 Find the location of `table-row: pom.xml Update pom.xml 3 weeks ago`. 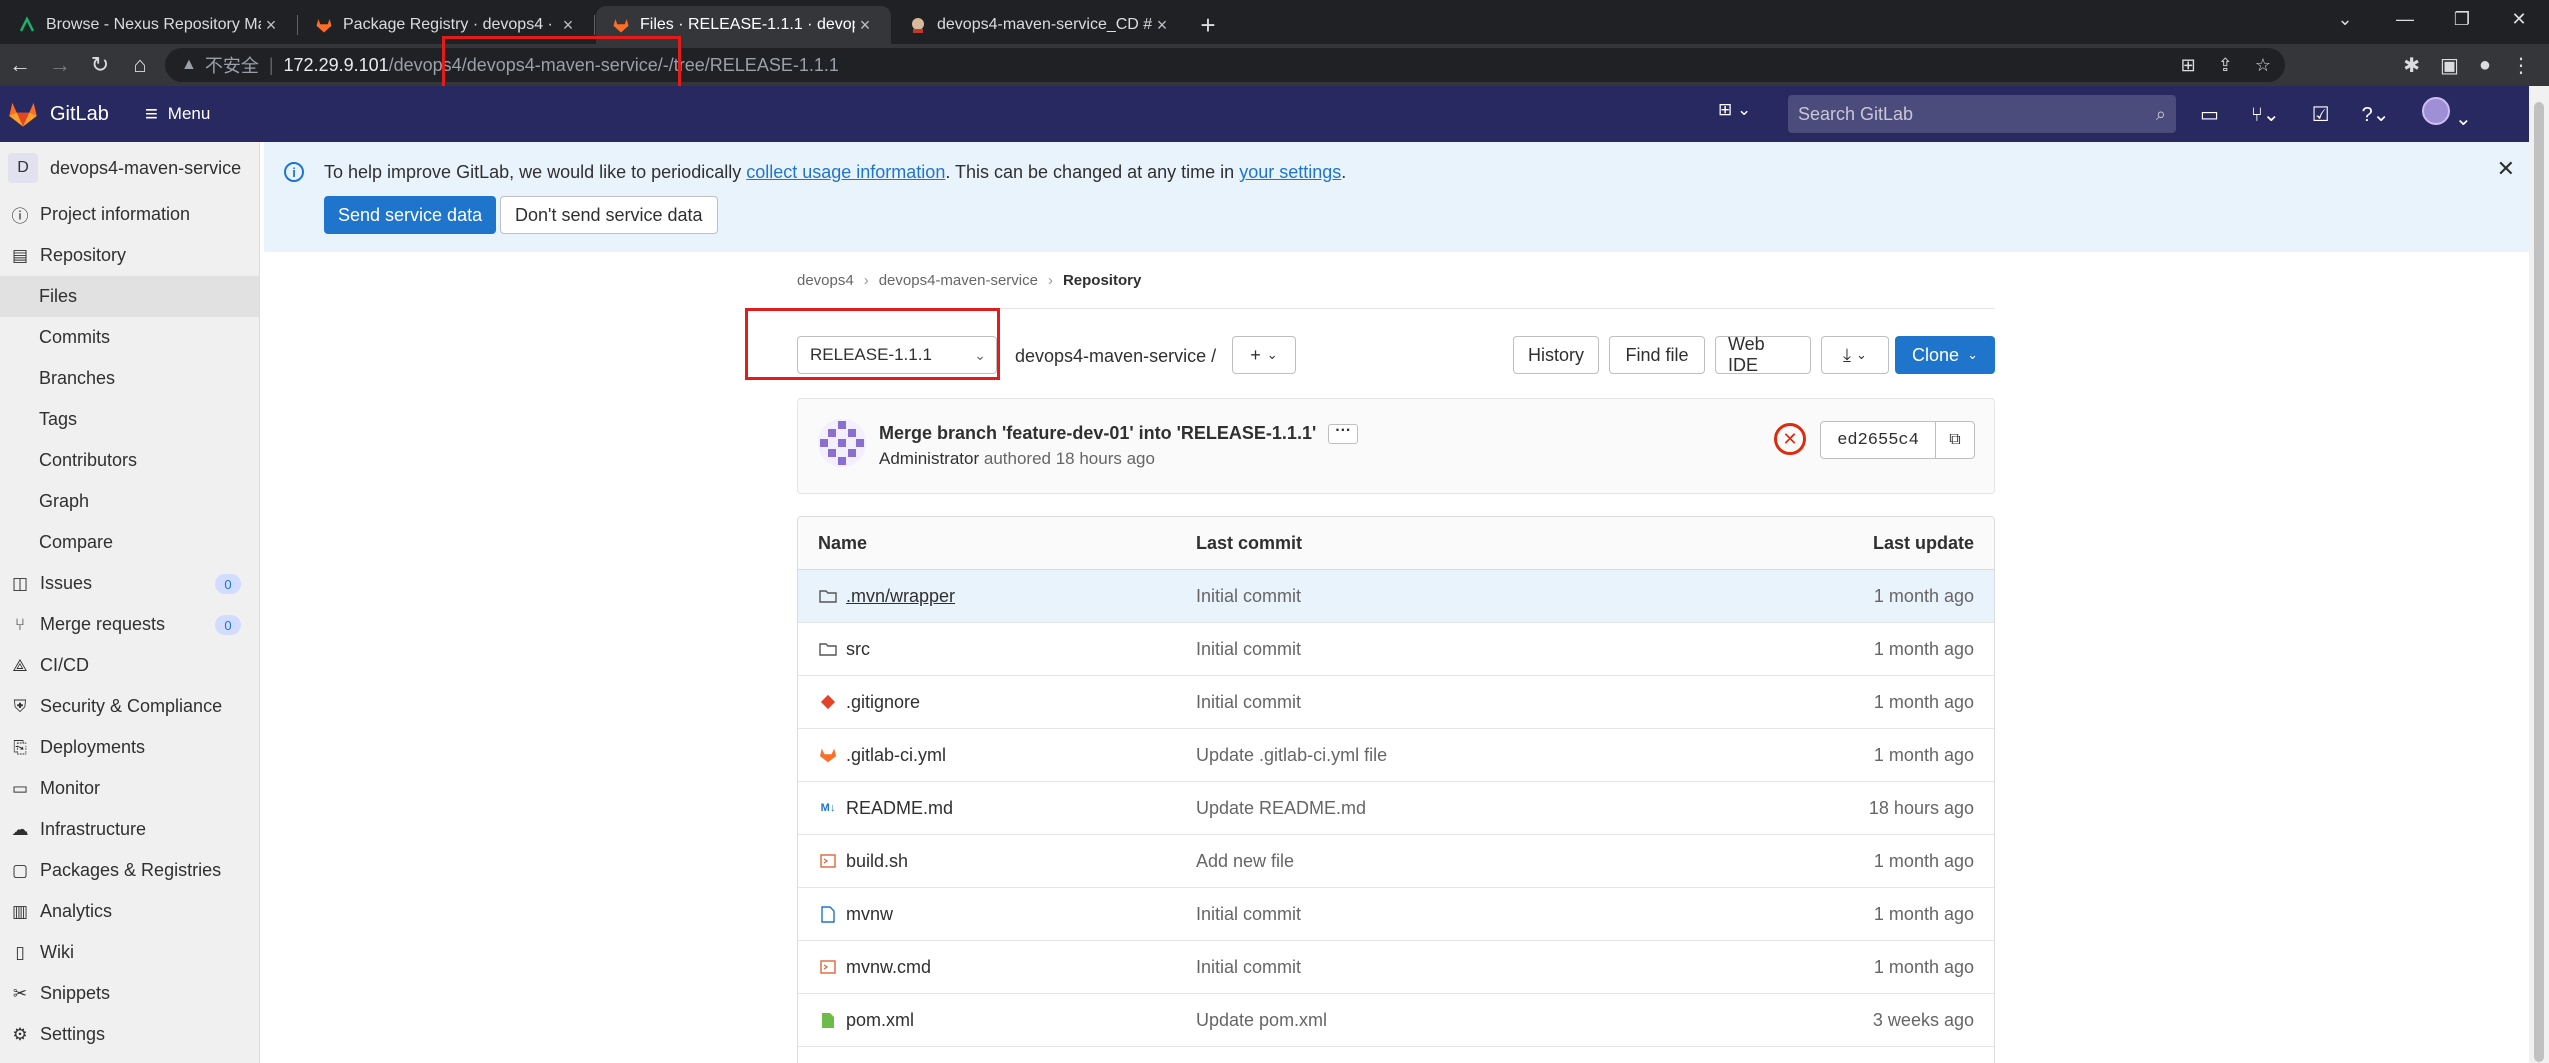

table-row: pom.xml Update pom.xml 3 weeks ago is located at coordinates (1396, 1020).